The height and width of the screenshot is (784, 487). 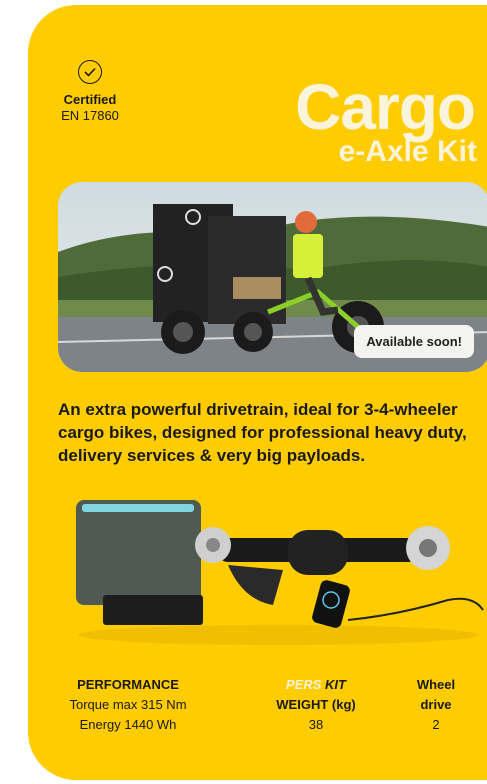 What do you see at coordinates (128, 684) in the screenshot?
I see `spec-performance-heading: PERFORMANCE` at bounding box center [128, 684].